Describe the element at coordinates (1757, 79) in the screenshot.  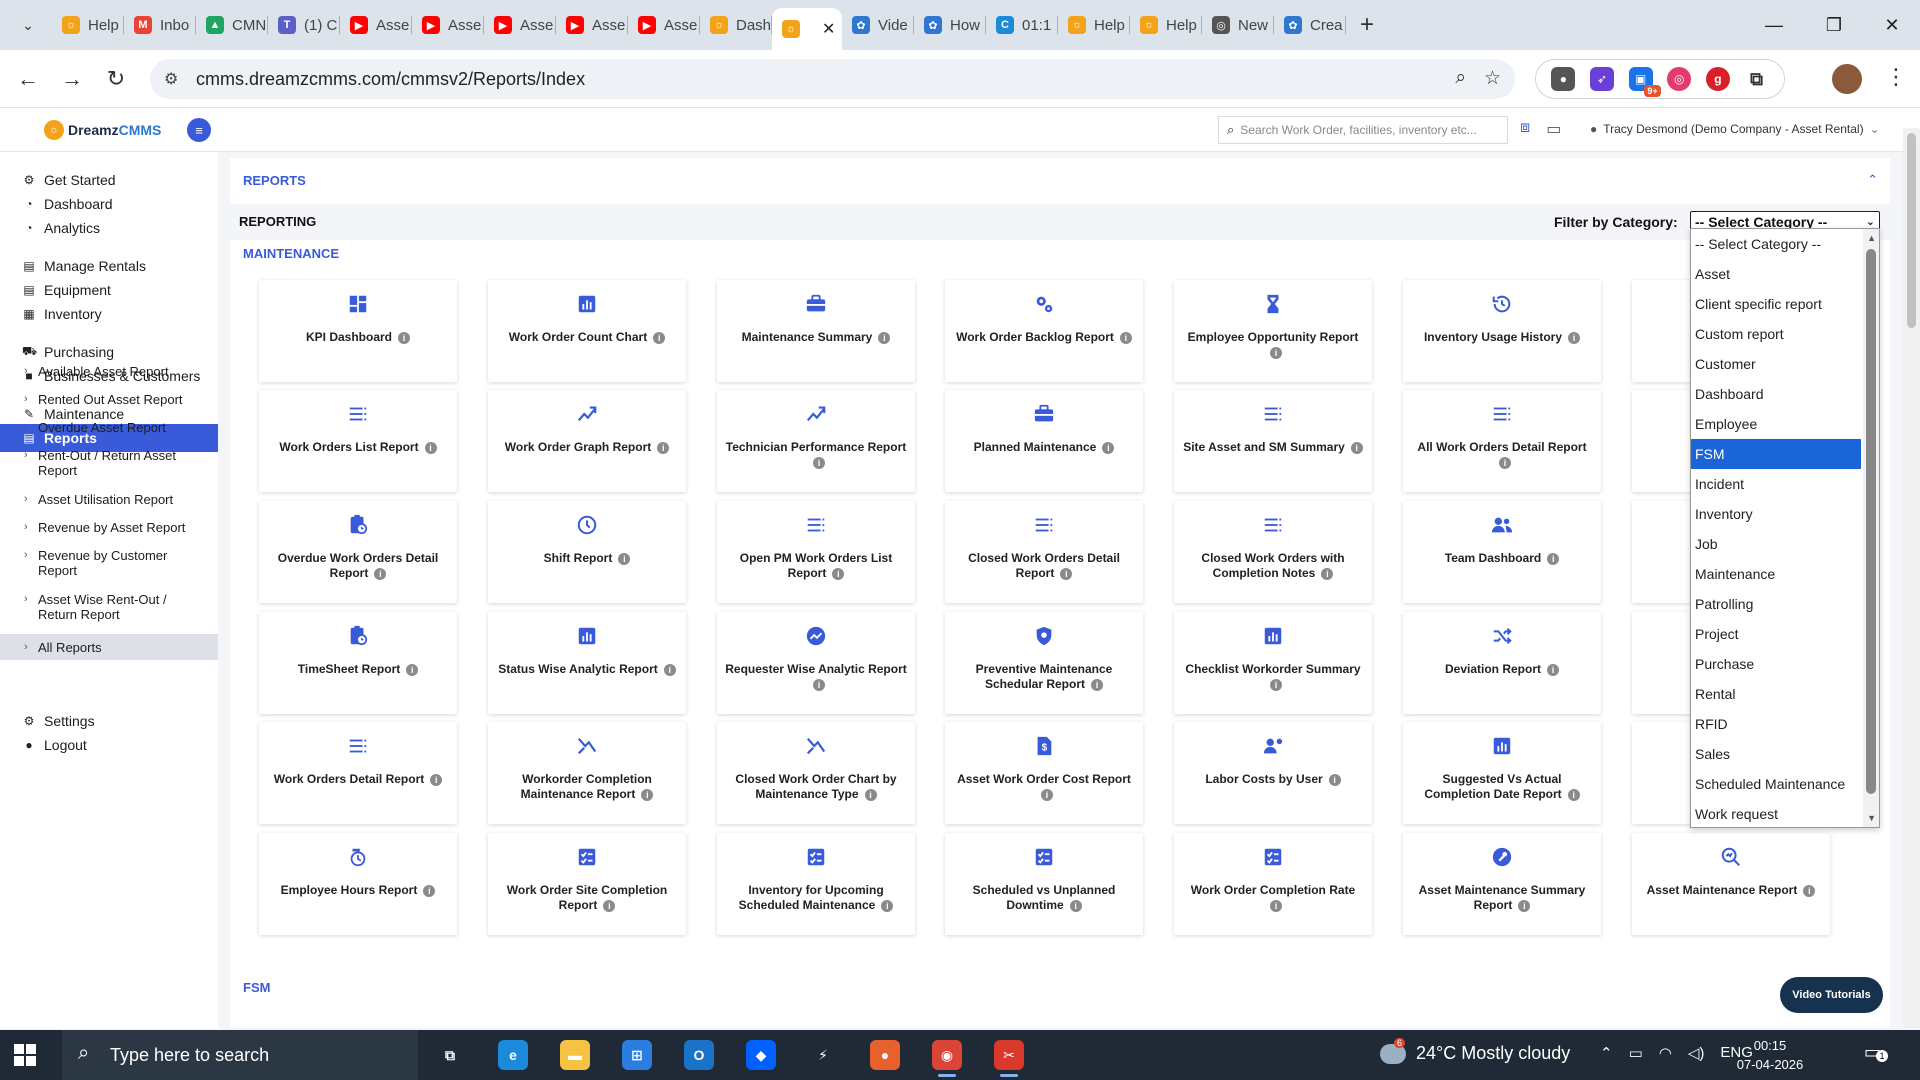
I see `puzzle-icon: ⧉` at that location.